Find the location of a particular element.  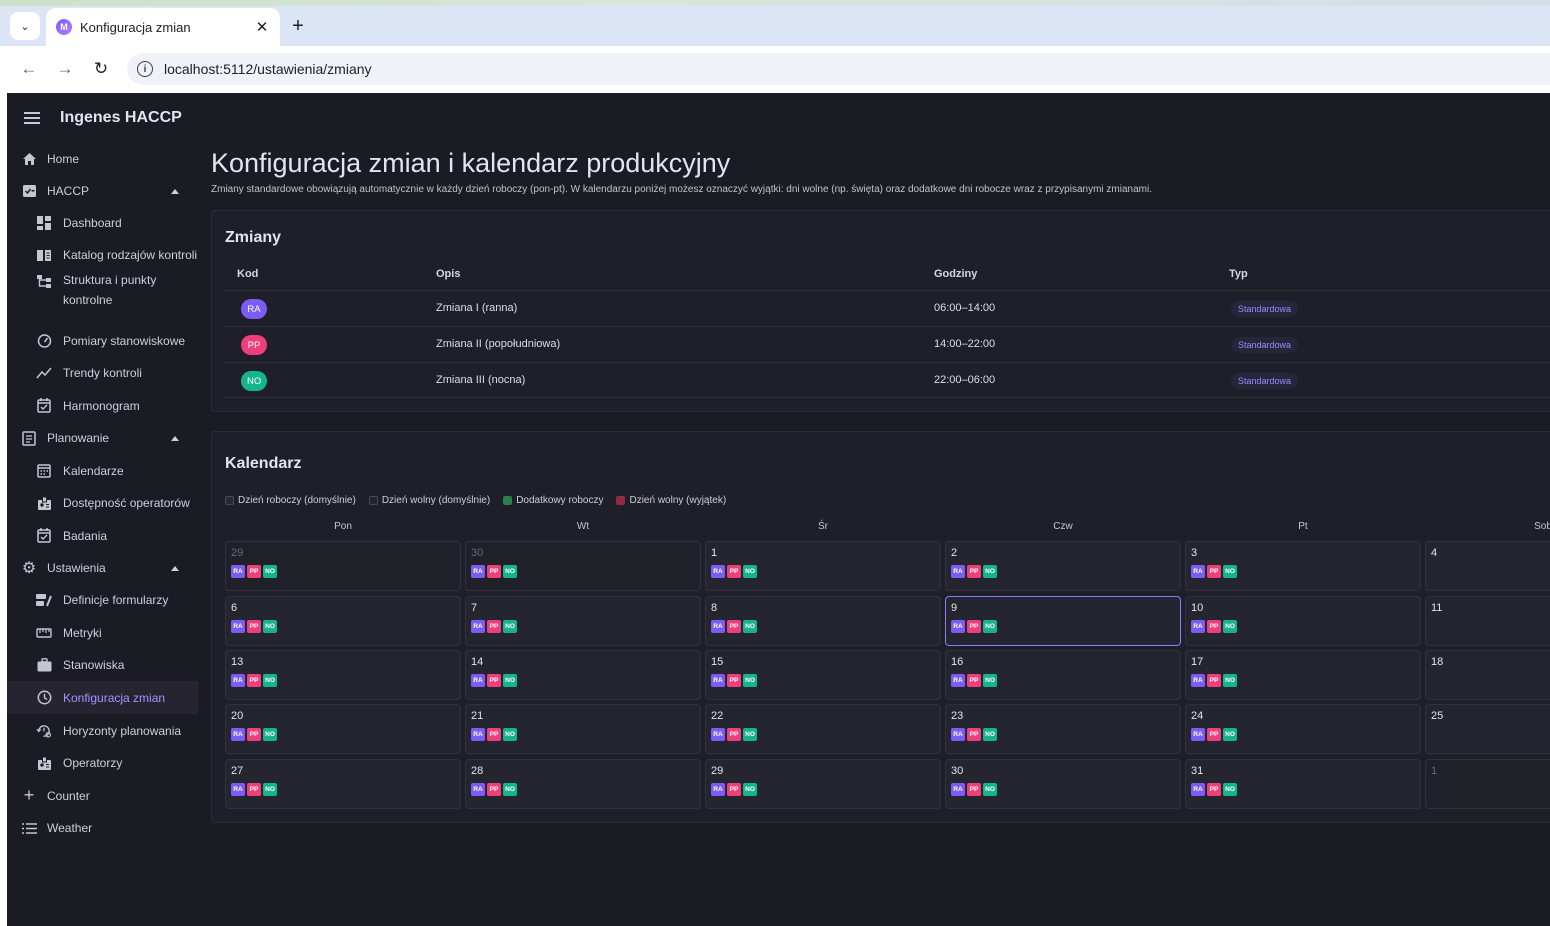

calendar-day-cell: 13 RA PP NO is located at coordinates (343, 675).